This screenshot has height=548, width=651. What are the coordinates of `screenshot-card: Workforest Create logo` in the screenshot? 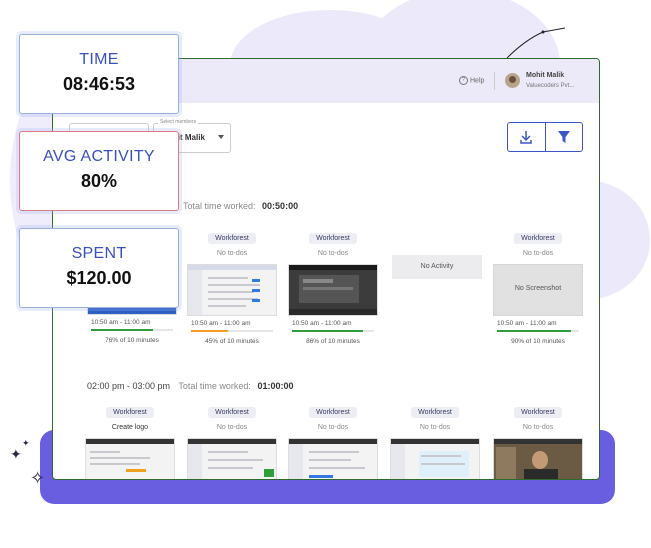 It's located at (130, 440).